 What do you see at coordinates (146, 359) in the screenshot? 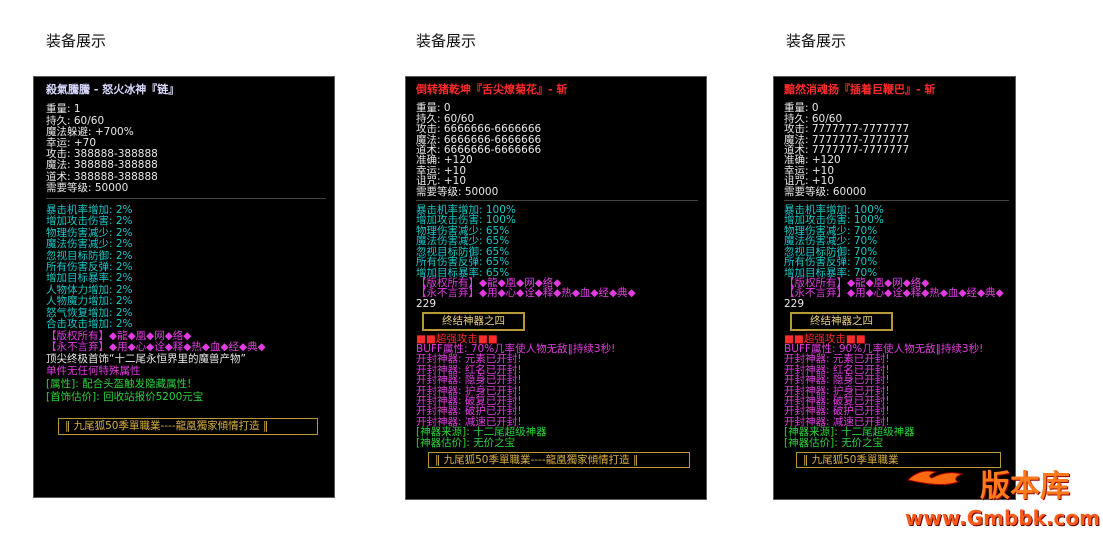
I see `item-description: 顶尖终极首饰“十二尾永恒界里的魔兽产物”` at bounding box center [146, 359].